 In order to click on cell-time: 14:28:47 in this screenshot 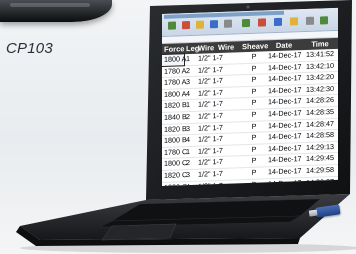, I will do `click(319, 124)`.